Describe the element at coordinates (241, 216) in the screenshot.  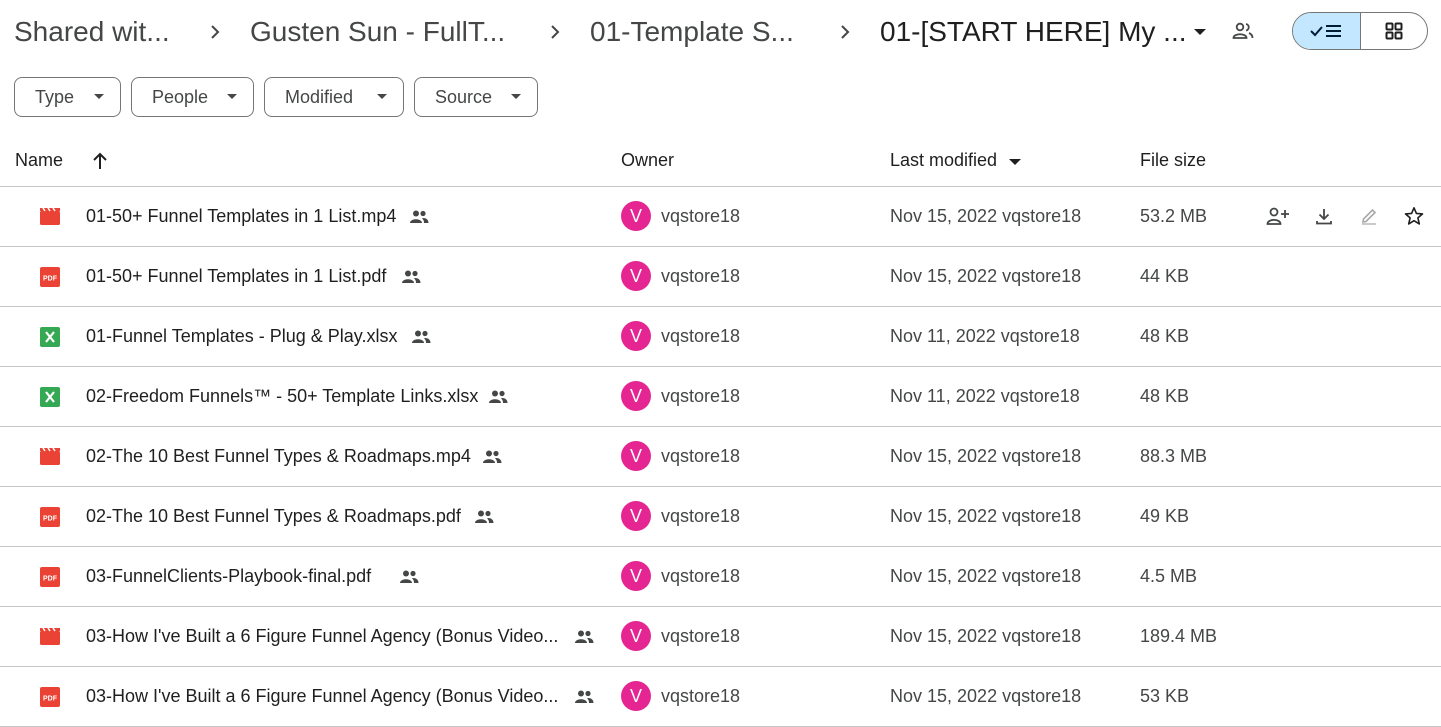
I see `file-name: 01-50+ Funnel Templates in 1 List.mp4` at that location.